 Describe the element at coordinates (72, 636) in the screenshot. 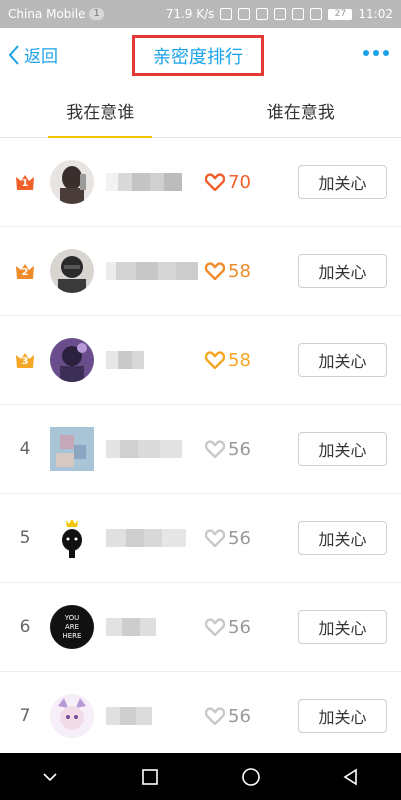

I see `avatar-text-here: HERE` at that location.